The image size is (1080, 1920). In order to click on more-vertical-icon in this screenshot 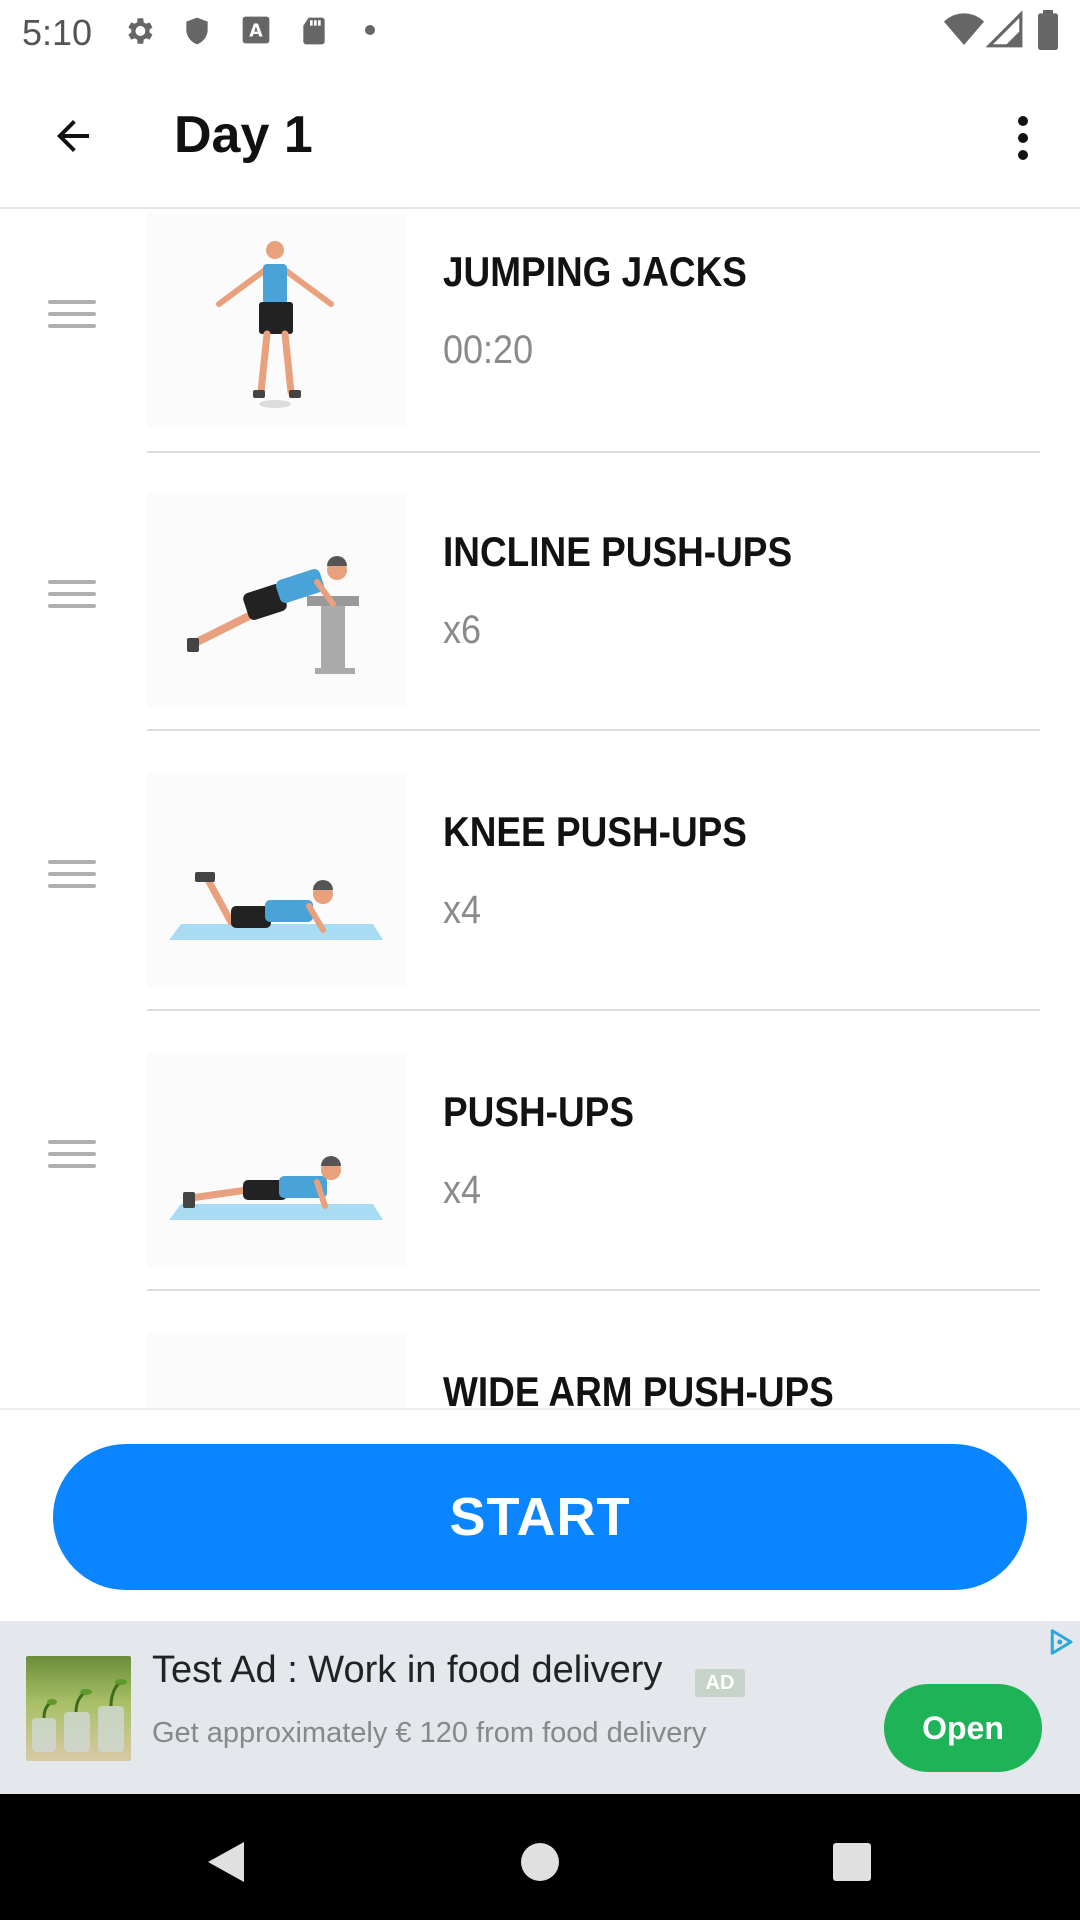, I will do `click(1023, 138)`.